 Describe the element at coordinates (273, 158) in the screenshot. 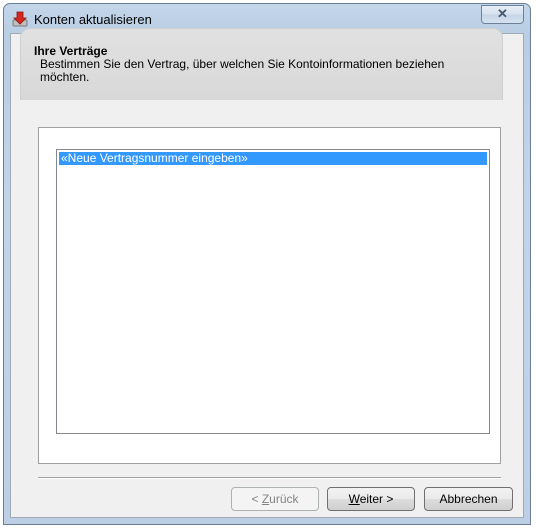

I see `list-item: «Neue Vertragsnummer eingeben»` at that location.